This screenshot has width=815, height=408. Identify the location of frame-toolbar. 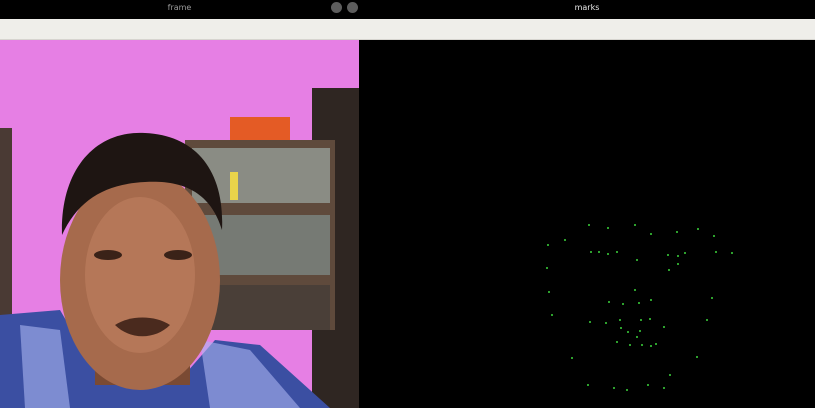
(179, 29).